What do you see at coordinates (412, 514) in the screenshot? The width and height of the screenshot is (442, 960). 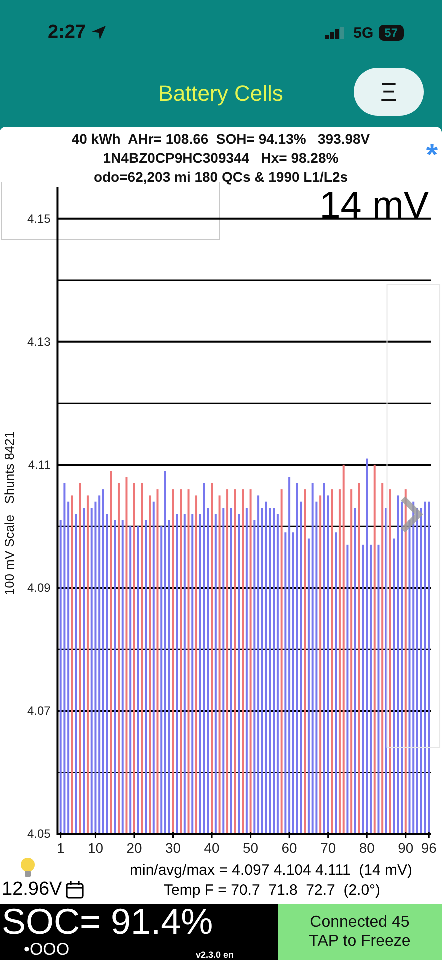 I see `chevron-right-icon` at bounding box center [412, 514].